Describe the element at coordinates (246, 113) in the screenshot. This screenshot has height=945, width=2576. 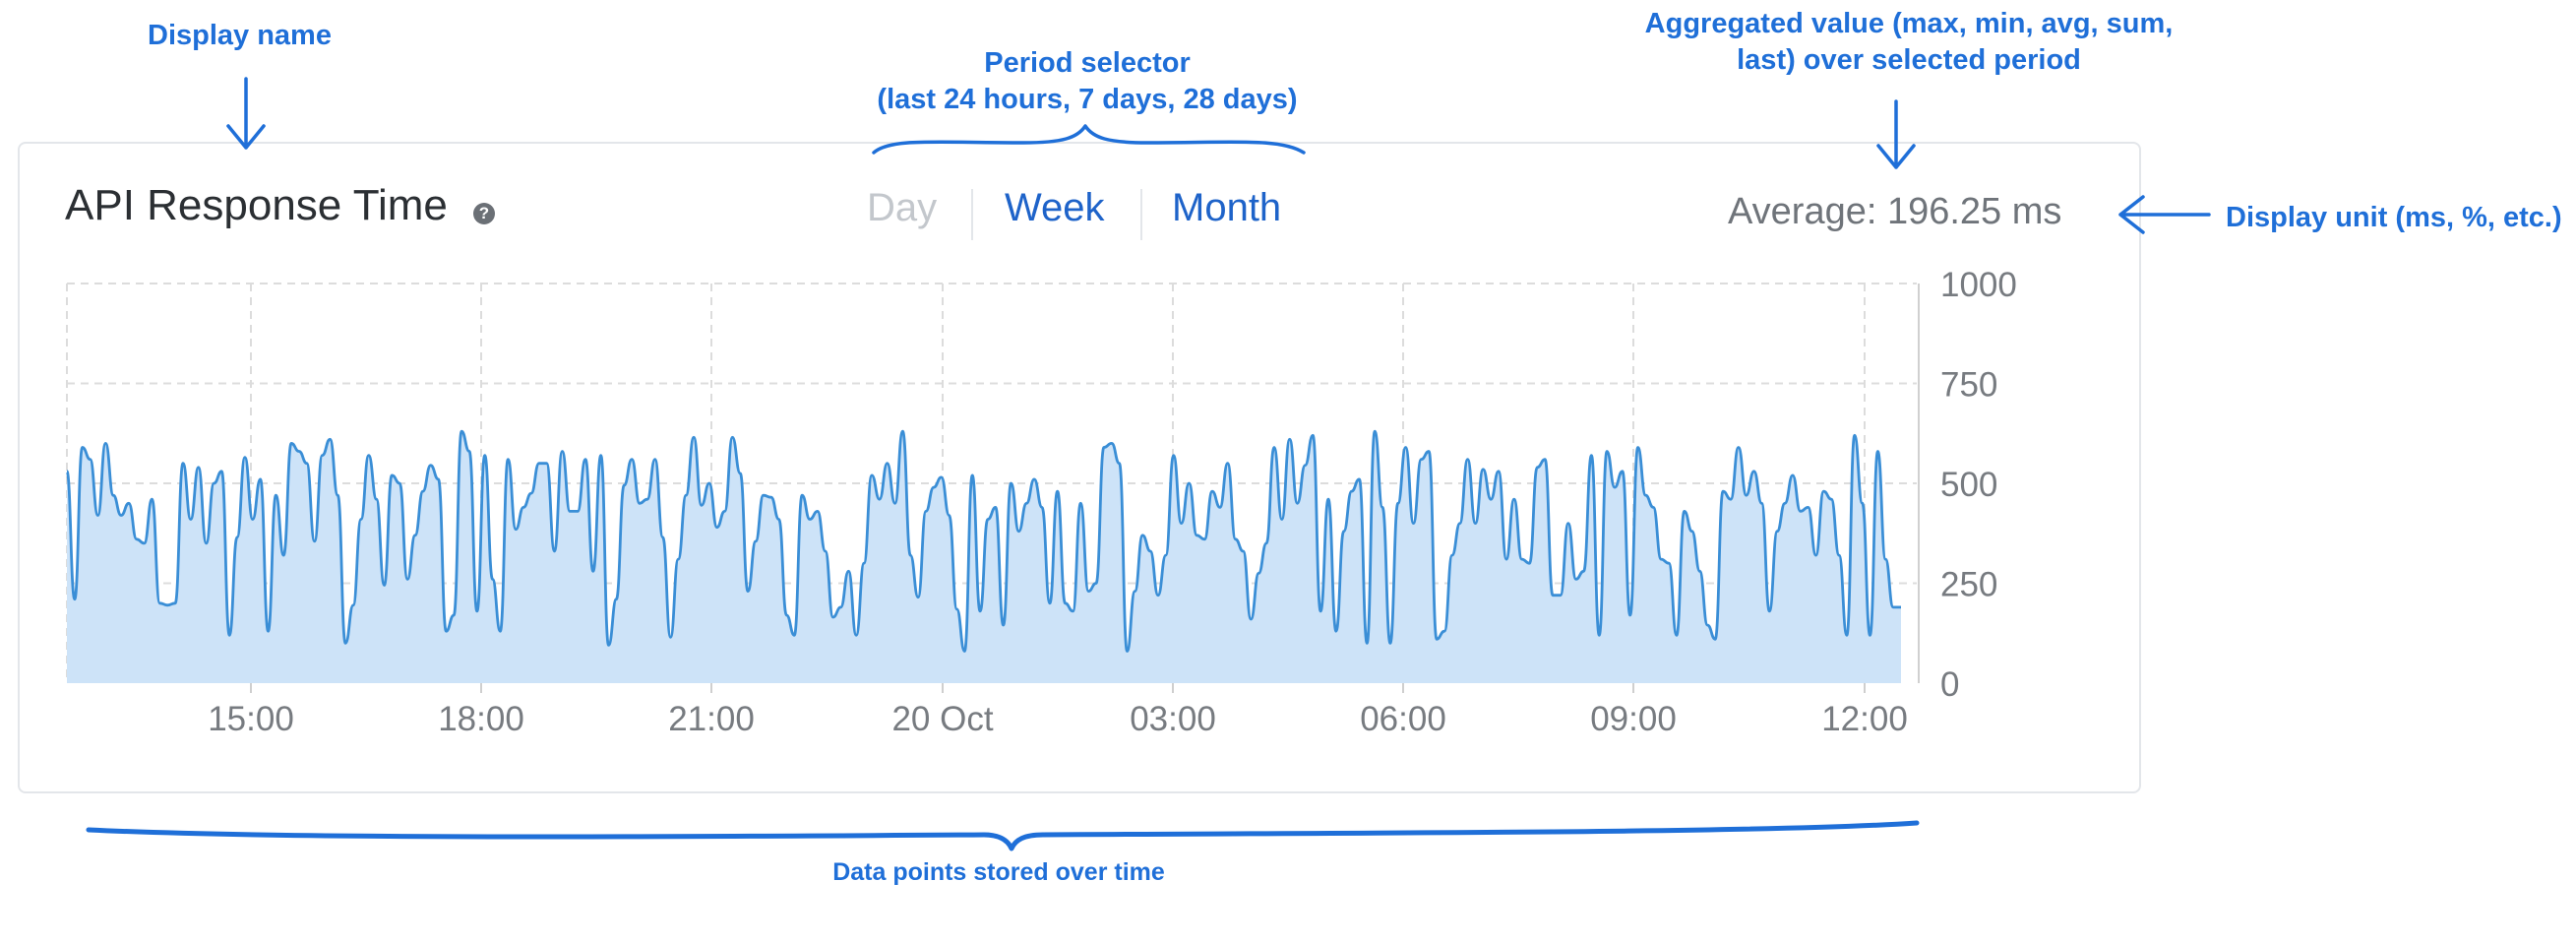
I see `display-name-arrow` at that location.